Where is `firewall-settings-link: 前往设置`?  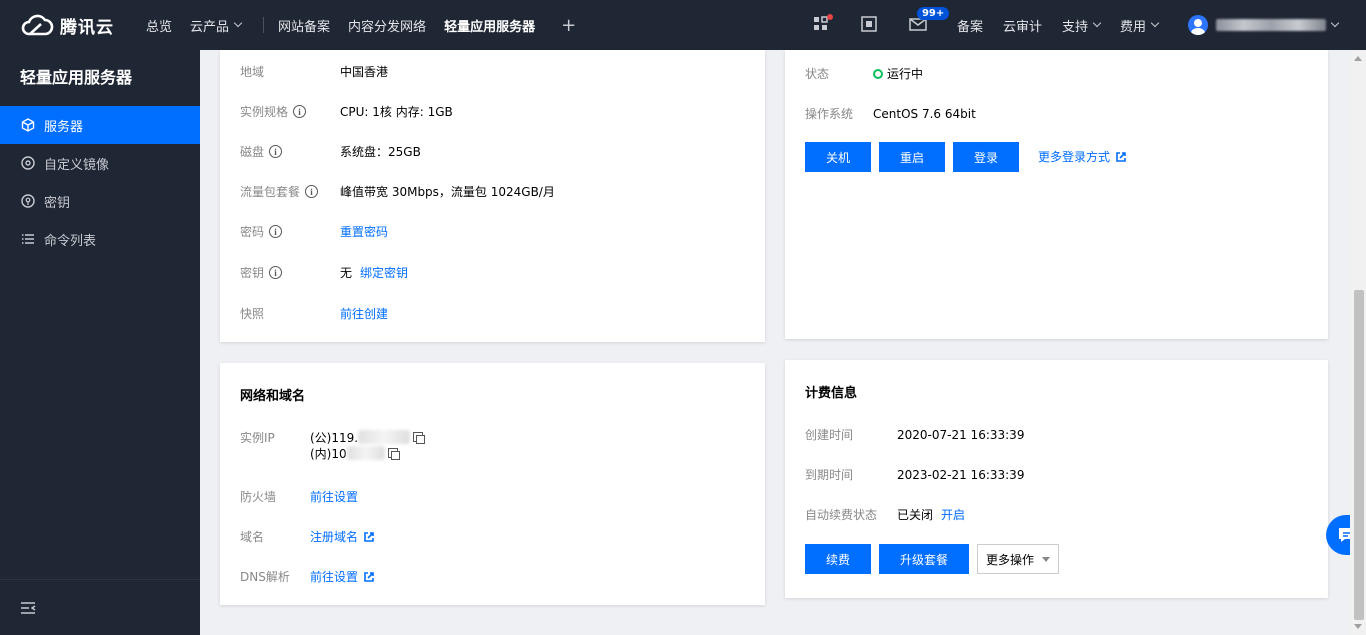
firewall-settings-link: 前往设置 is located at coordinates (334, 496).